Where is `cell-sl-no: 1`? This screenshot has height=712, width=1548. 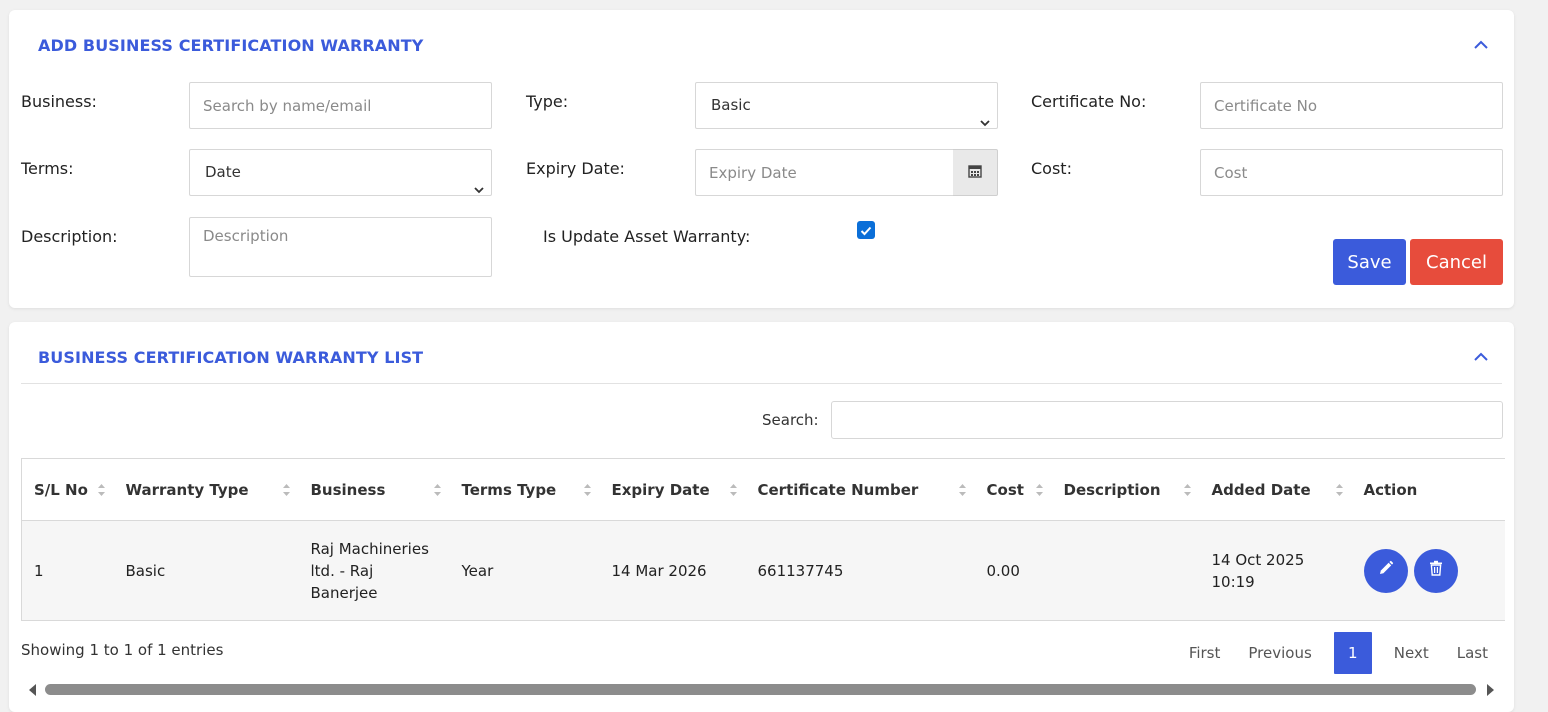 cell-sl-no: 1 is located at coordinates (67, 570).